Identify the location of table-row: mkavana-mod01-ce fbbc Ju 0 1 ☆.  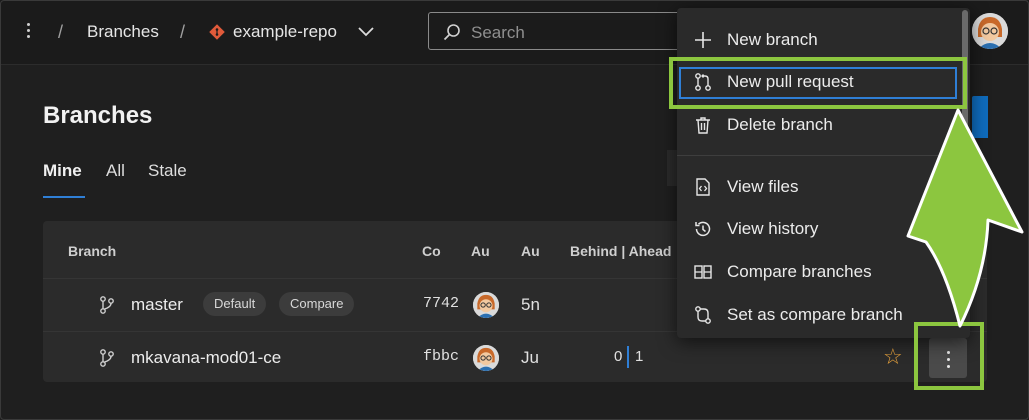
(515, 357).